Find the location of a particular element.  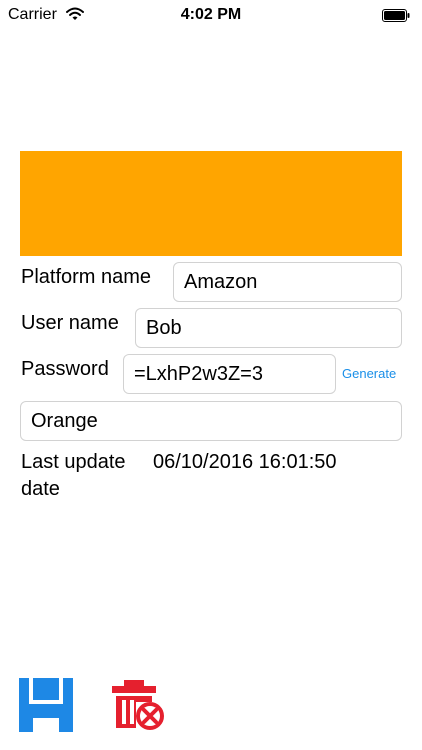

status-bar: Carrier 4:02 PM is located at coordinates (211, 16).